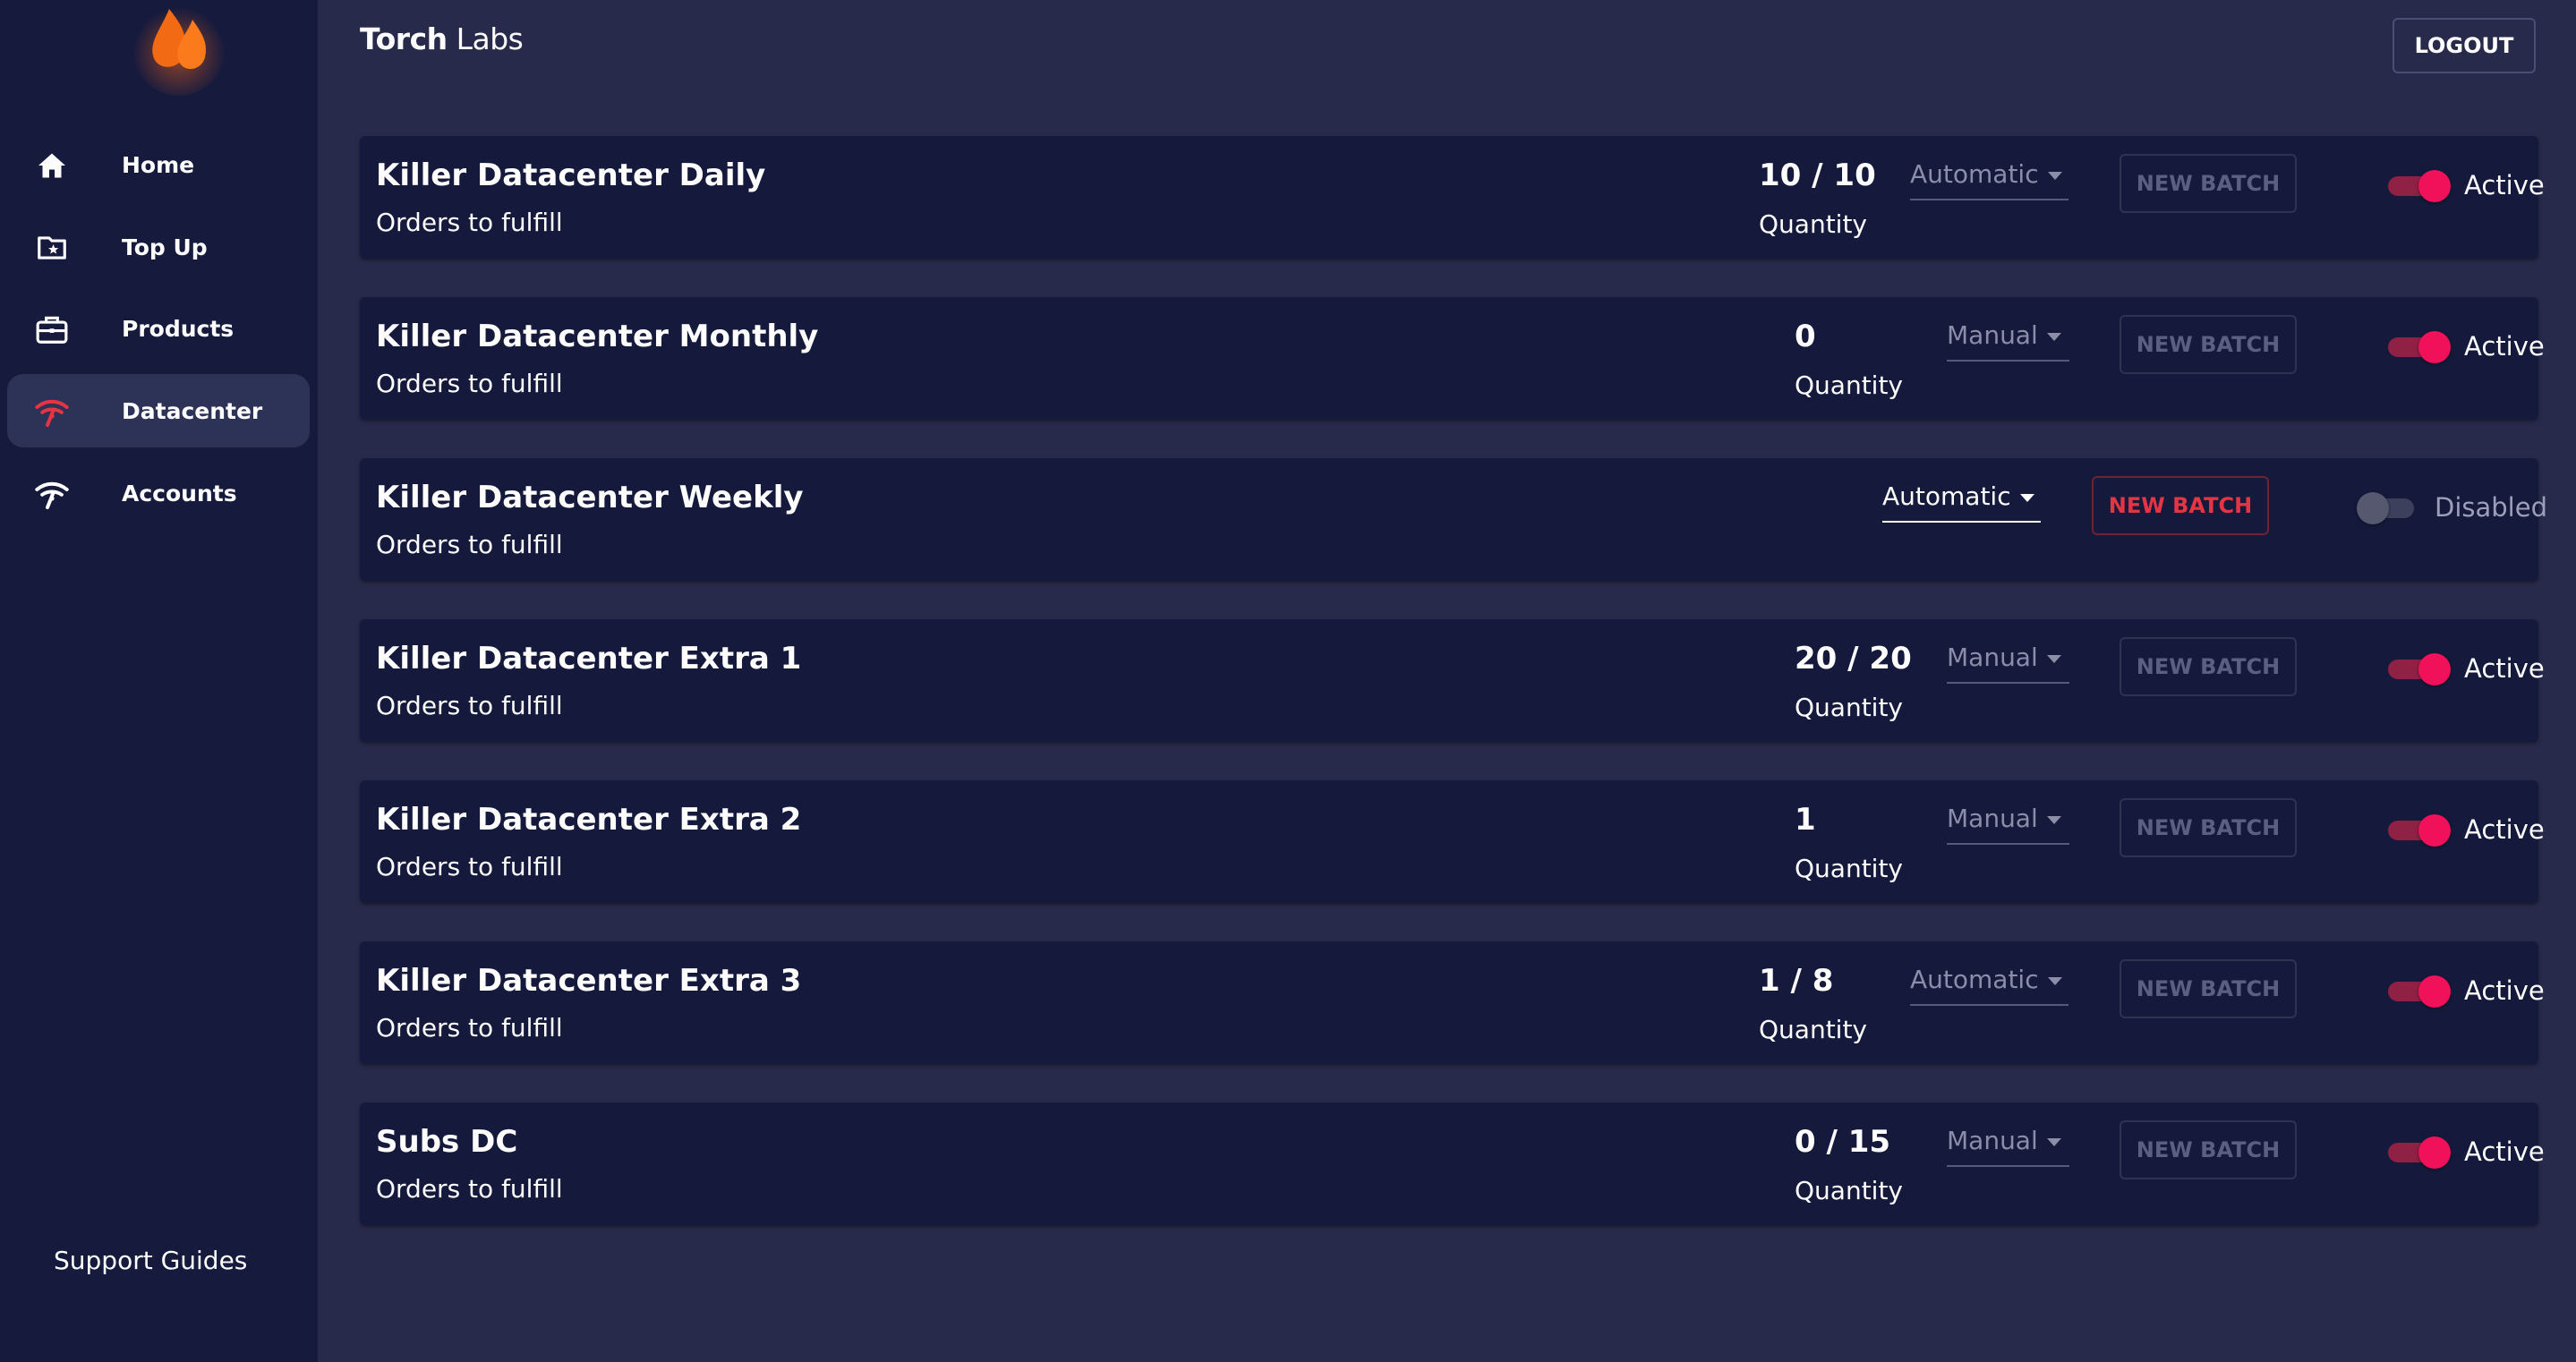 The height and width of the screenshot is (1362, 2576). Describe the element at coordinates (404, 38) in the screenshot. I see `brand-bold: Torch` at that location.